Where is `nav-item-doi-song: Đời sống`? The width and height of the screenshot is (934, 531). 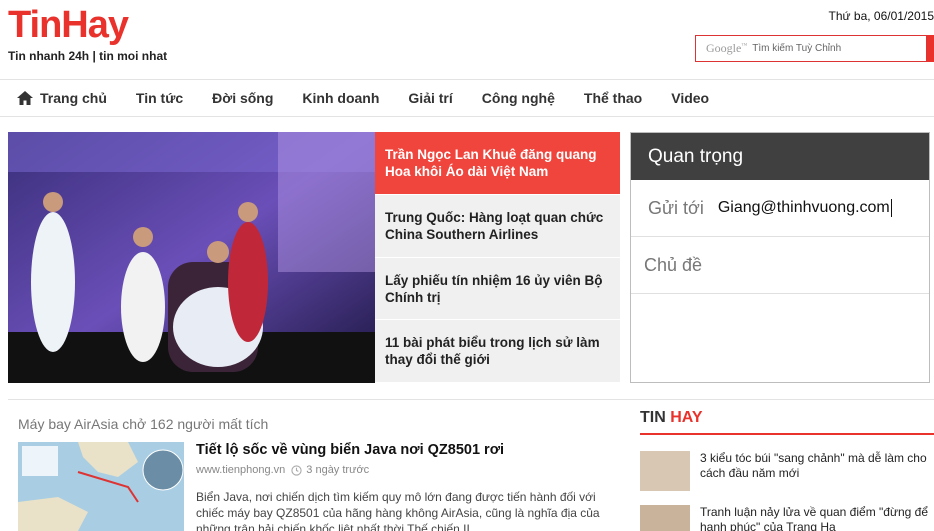 nav-item-doi-song: Đời sống is located at coordinates (242, 98).